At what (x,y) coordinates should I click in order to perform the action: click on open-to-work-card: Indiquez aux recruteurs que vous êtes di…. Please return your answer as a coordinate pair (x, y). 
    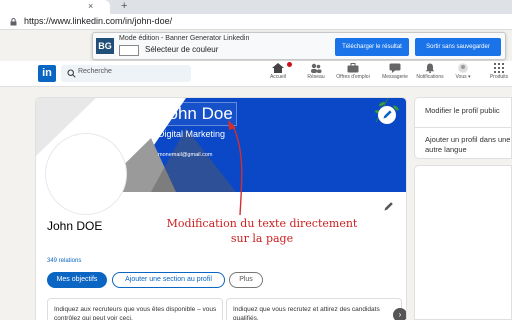
    Looking at the image, I should click on (135, 309).